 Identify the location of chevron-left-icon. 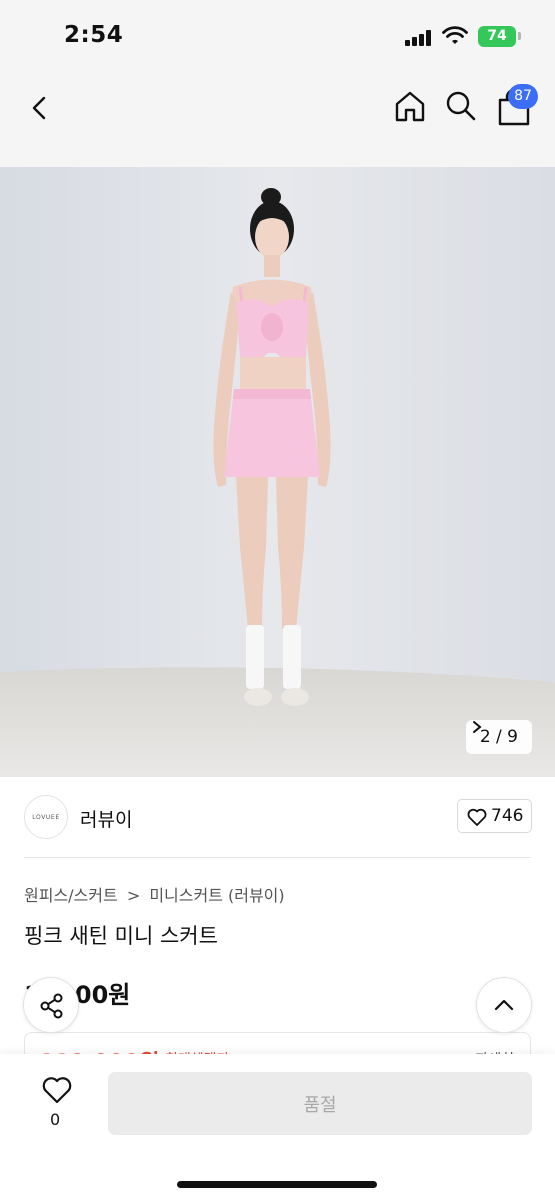
(40, 108).